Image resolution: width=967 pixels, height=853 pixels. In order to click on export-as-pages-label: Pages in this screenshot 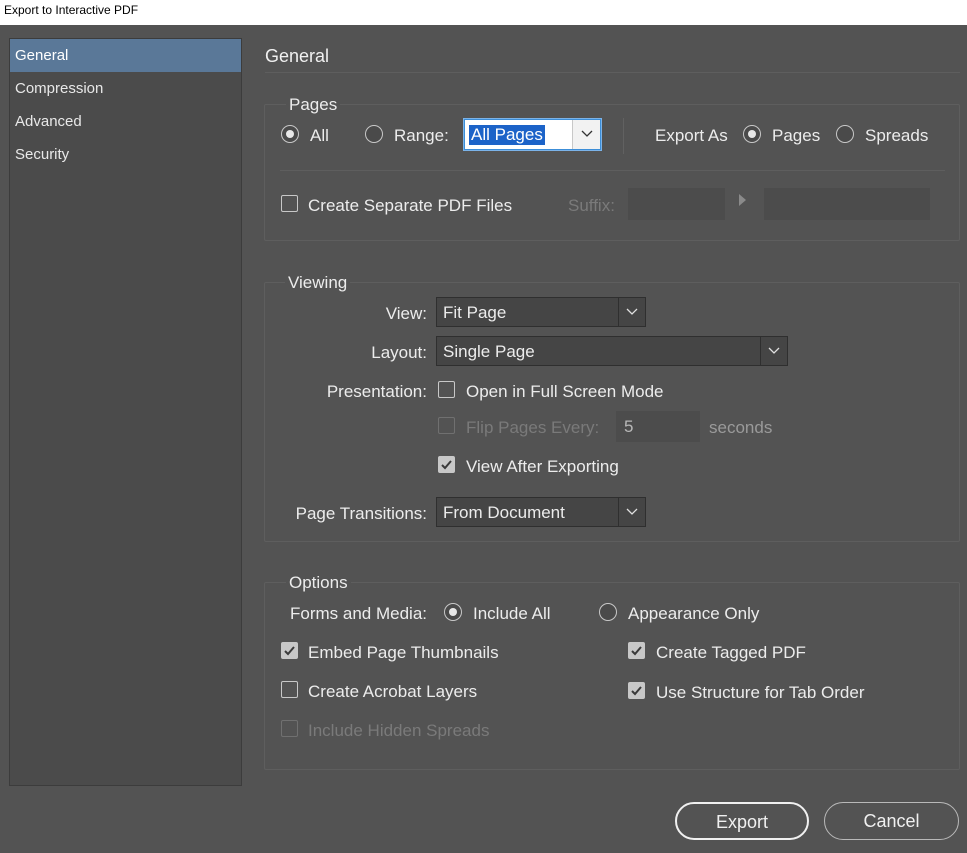, I will do `click(796, 135)`.